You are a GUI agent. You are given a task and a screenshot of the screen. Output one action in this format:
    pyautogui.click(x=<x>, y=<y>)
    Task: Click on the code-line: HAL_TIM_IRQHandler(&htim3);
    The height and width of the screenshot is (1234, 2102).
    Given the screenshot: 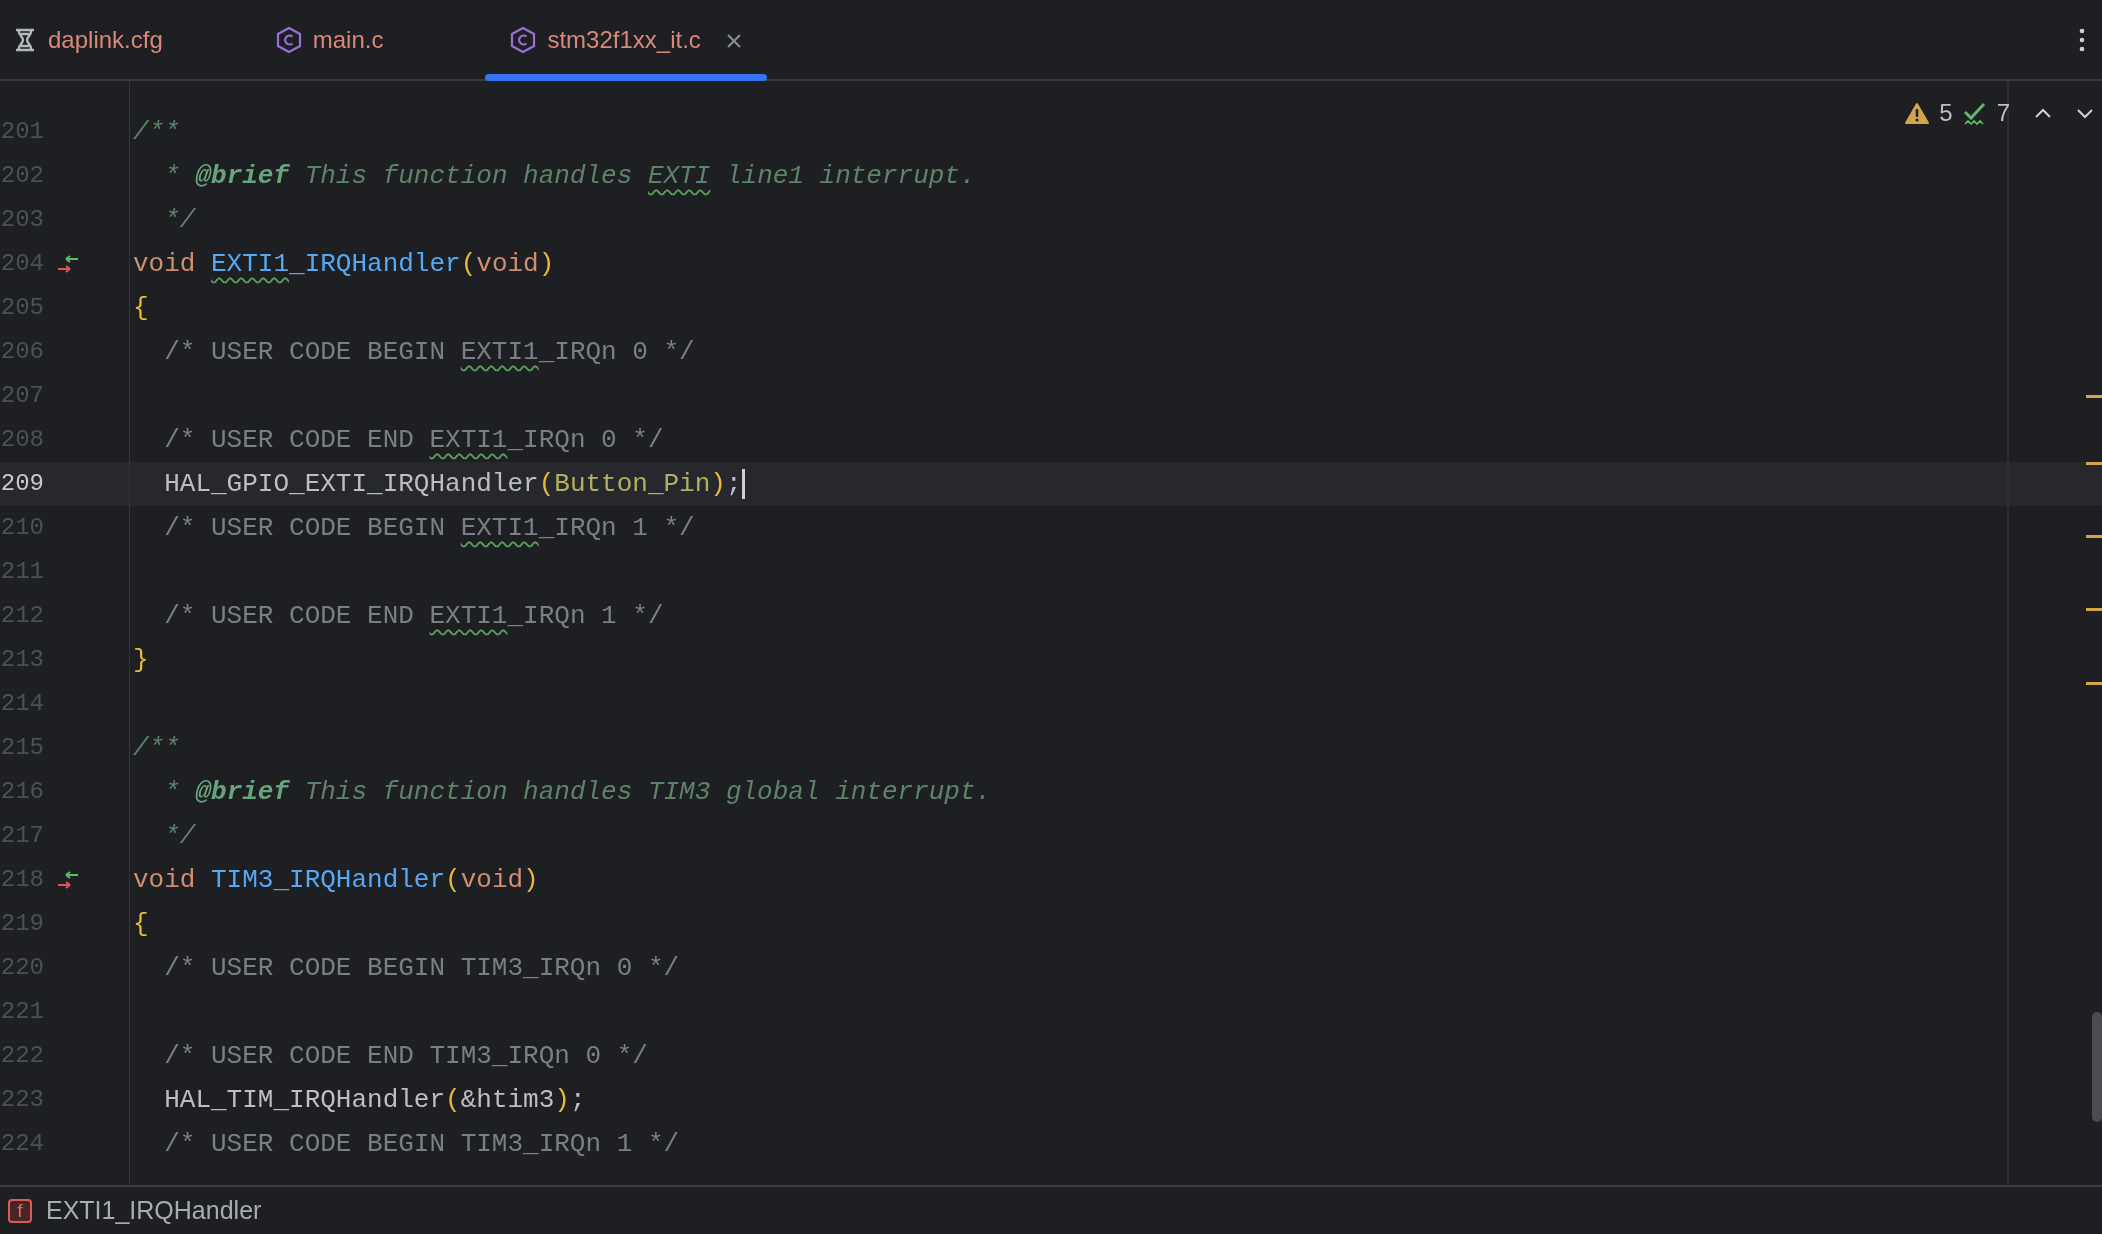 What is the action you would take?
    pyautogui.click(x=374, y=1100)
    